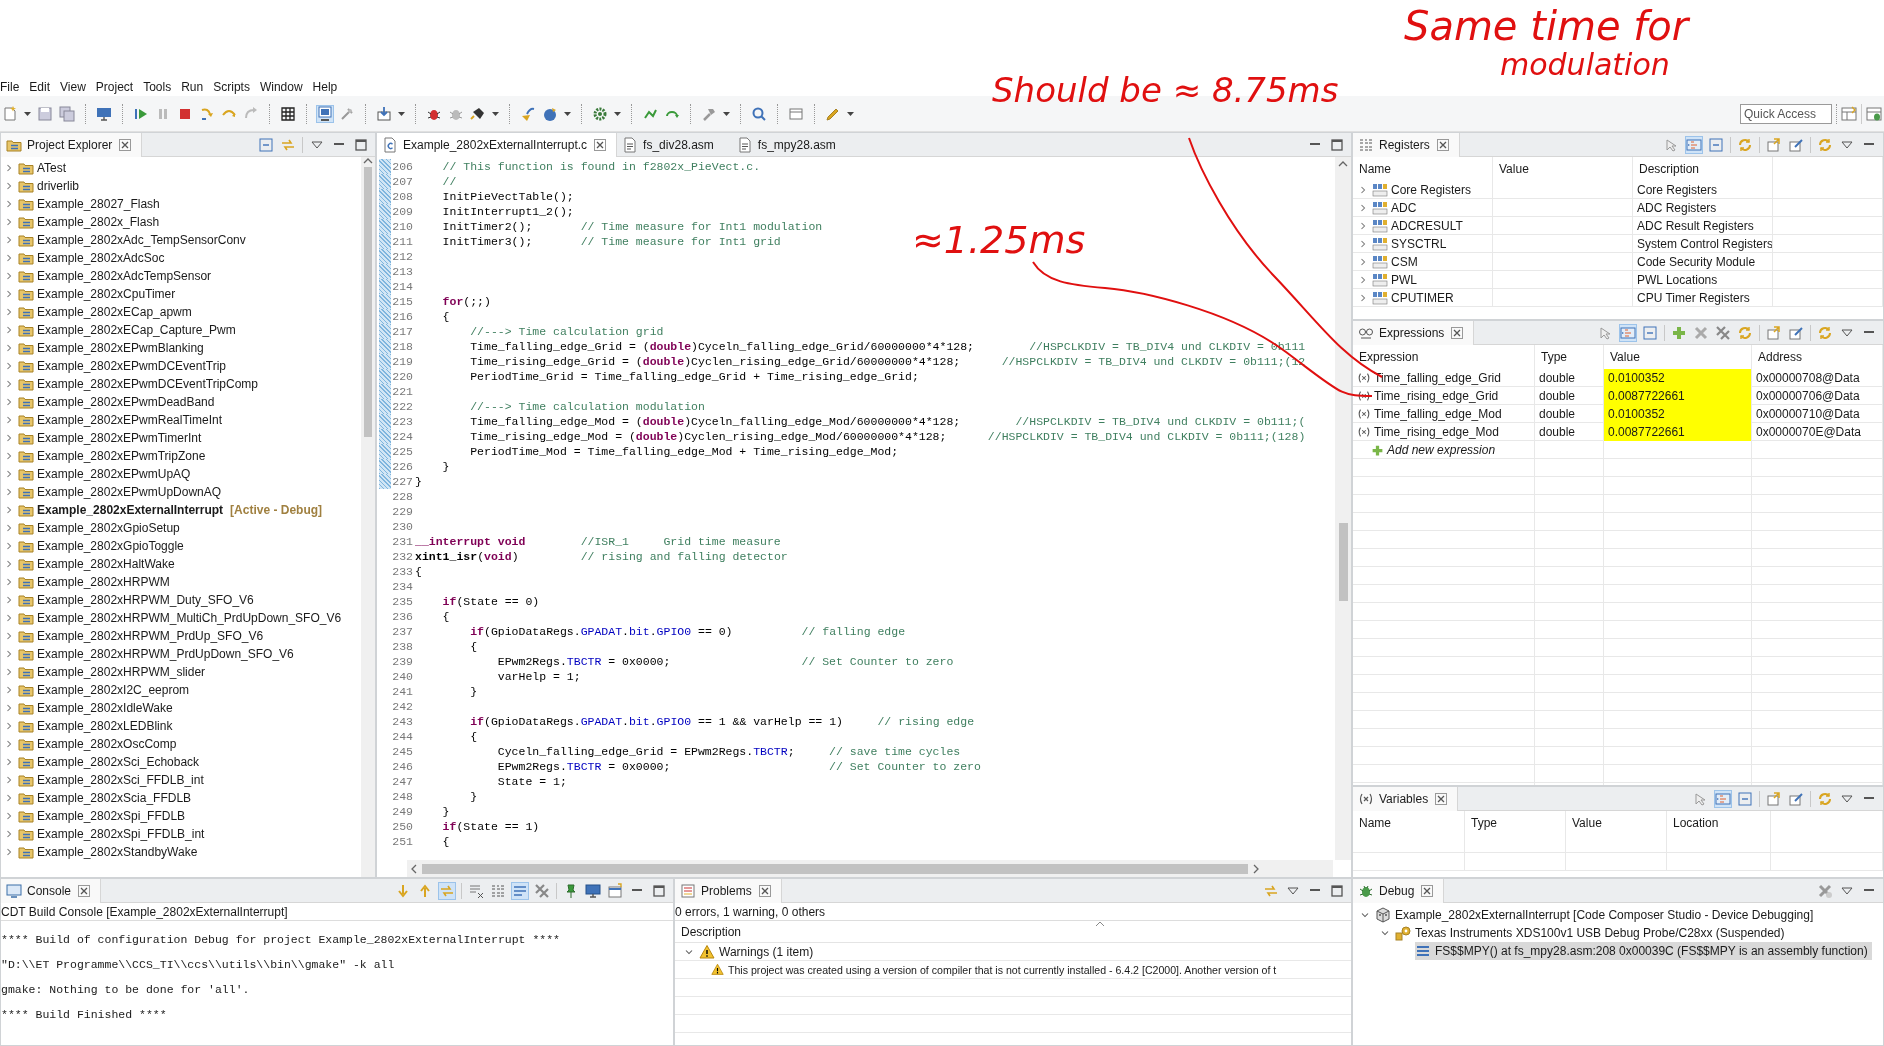 The width and height of the screenshot is (1884, 1046). I want to click on tree-item: Example_2802xECap_Capture_Pwm, so click(136, 330).